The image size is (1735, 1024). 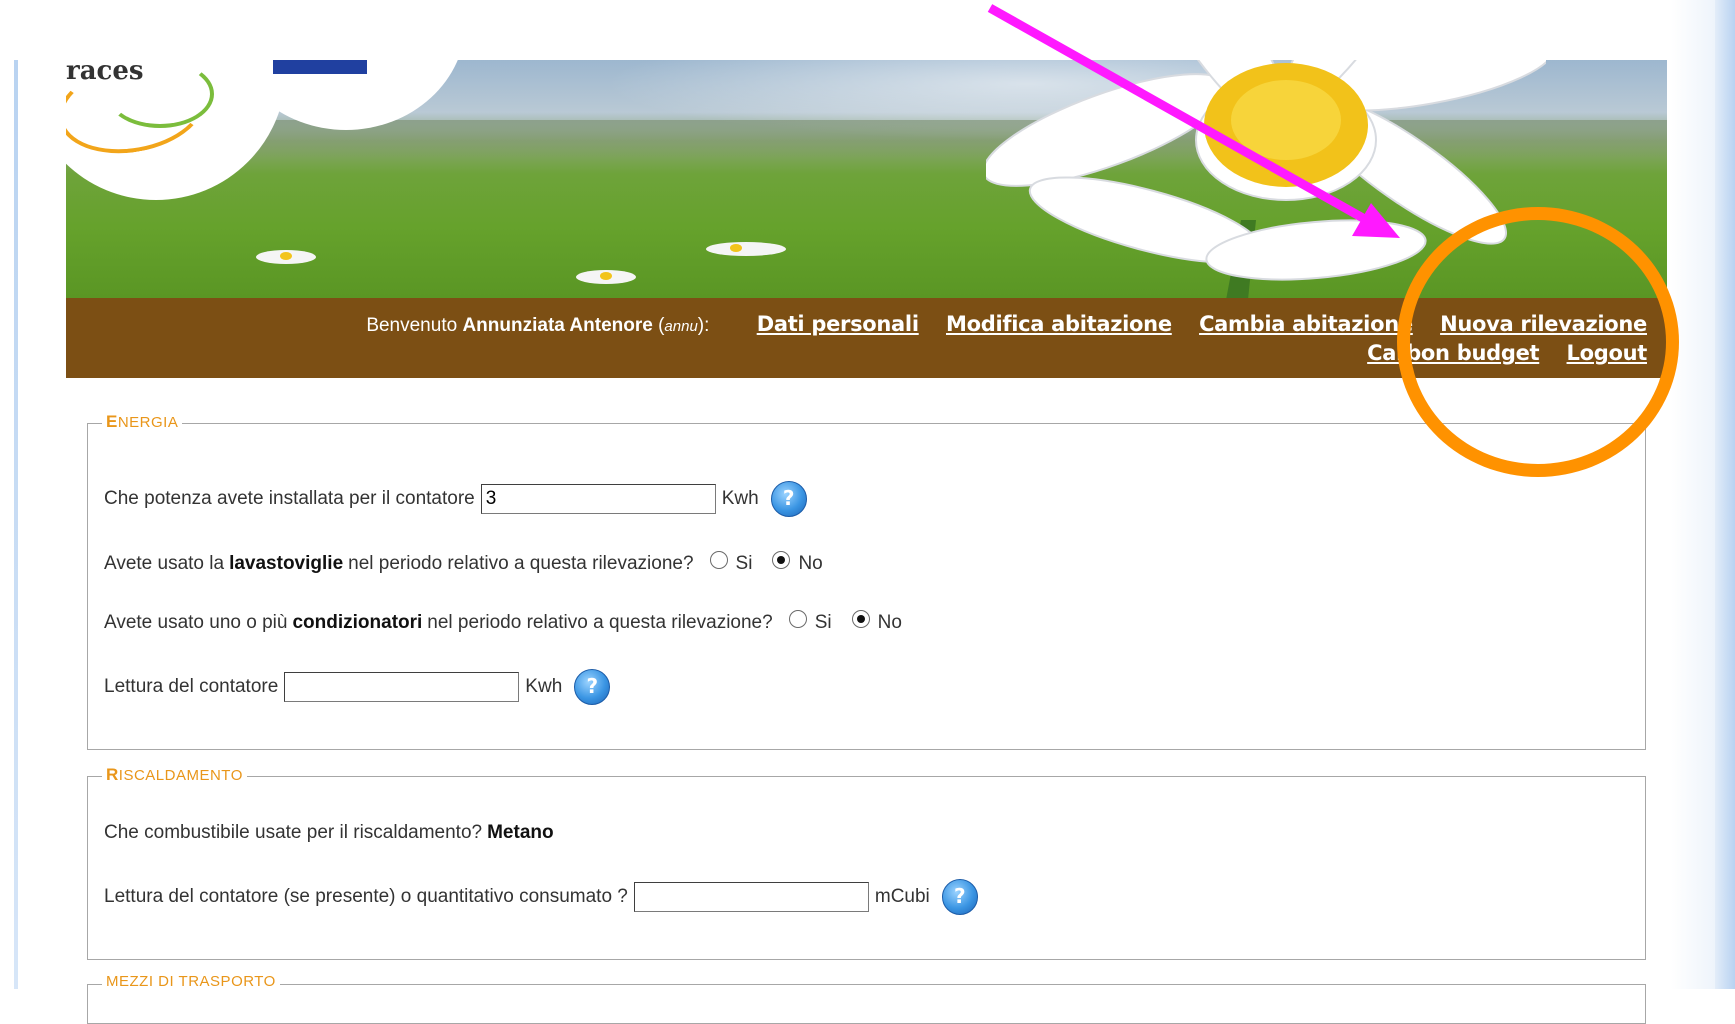 I want to click on edit-house-link: Modifica abitazione, so click(x=1059, y=324).